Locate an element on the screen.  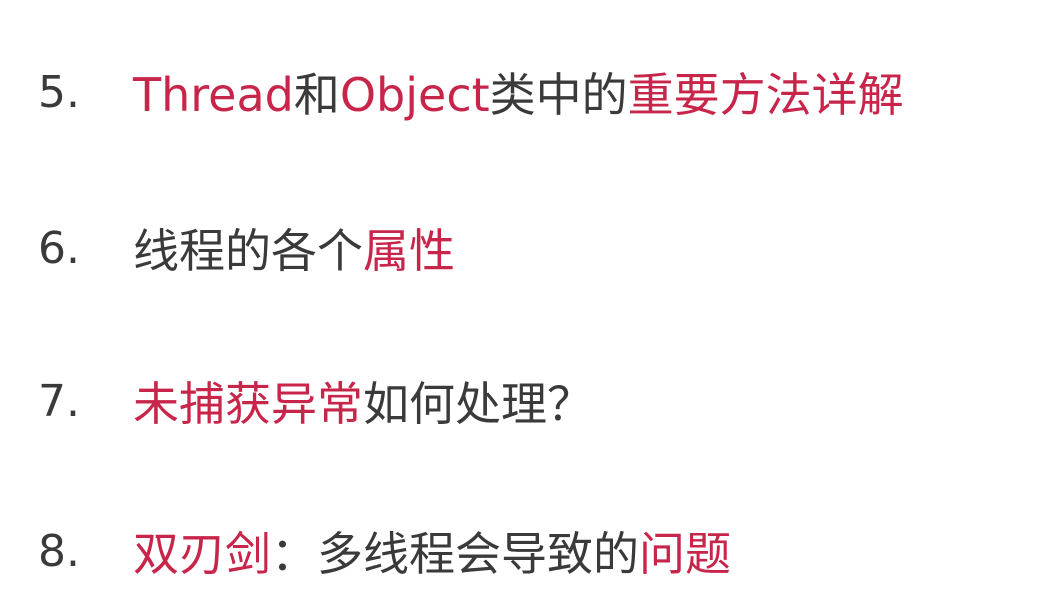
item-text: 双刃剑：多线程会导致的问题 is located at coordinates (432, 551).